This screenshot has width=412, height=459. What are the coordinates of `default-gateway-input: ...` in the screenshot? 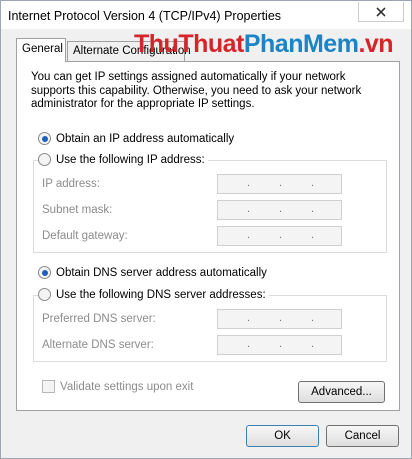 It's located at (279, 236).